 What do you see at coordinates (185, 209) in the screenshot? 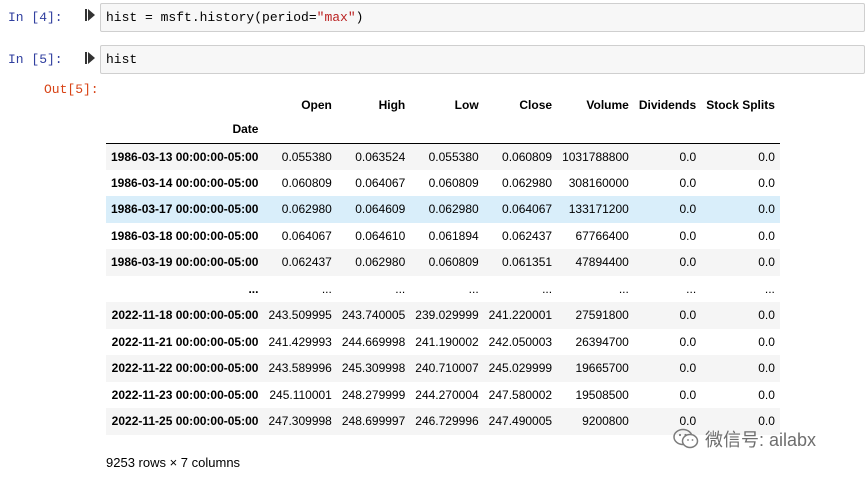
I see `row-index: 1986-03-17 00:00:00-05:00` at bounding box center [185, 209].